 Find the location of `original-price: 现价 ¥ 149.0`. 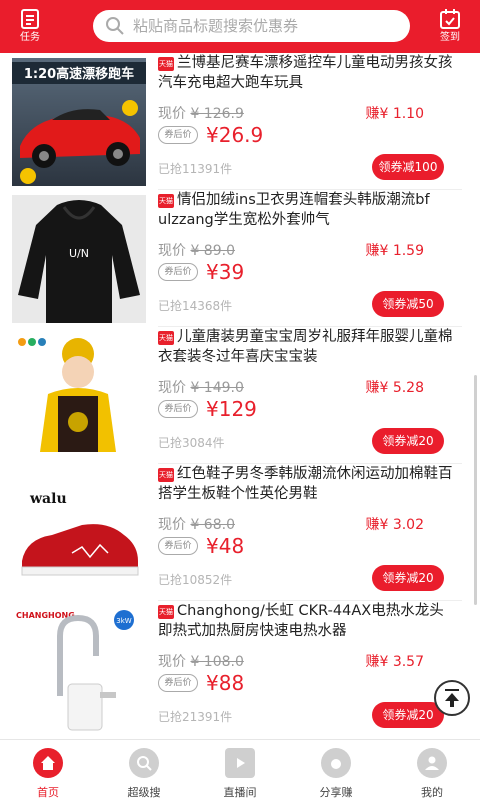

original-price: 现价 ¥ 149.0 is located at coordinates (201, 388).